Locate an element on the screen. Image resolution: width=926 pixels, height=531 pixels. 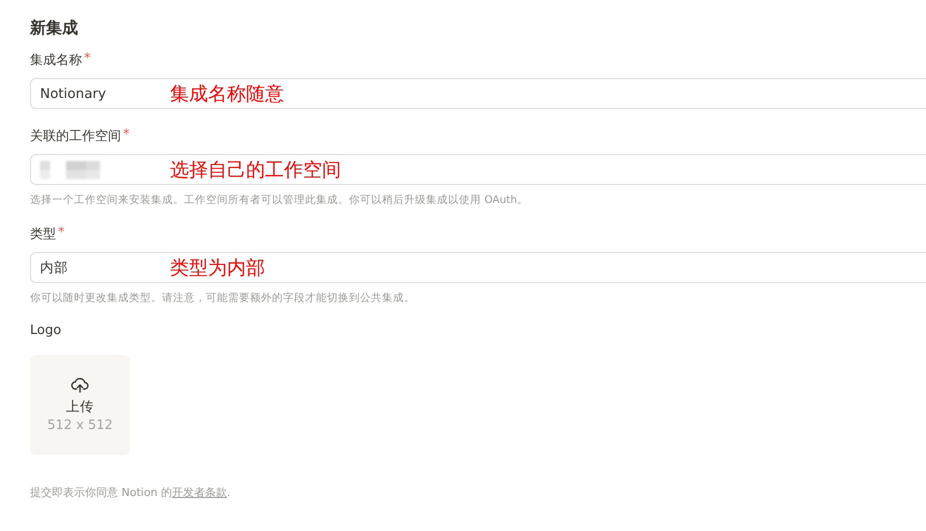
input-field: Notionary 集成名称随意 is located at coordinates (478, 93).